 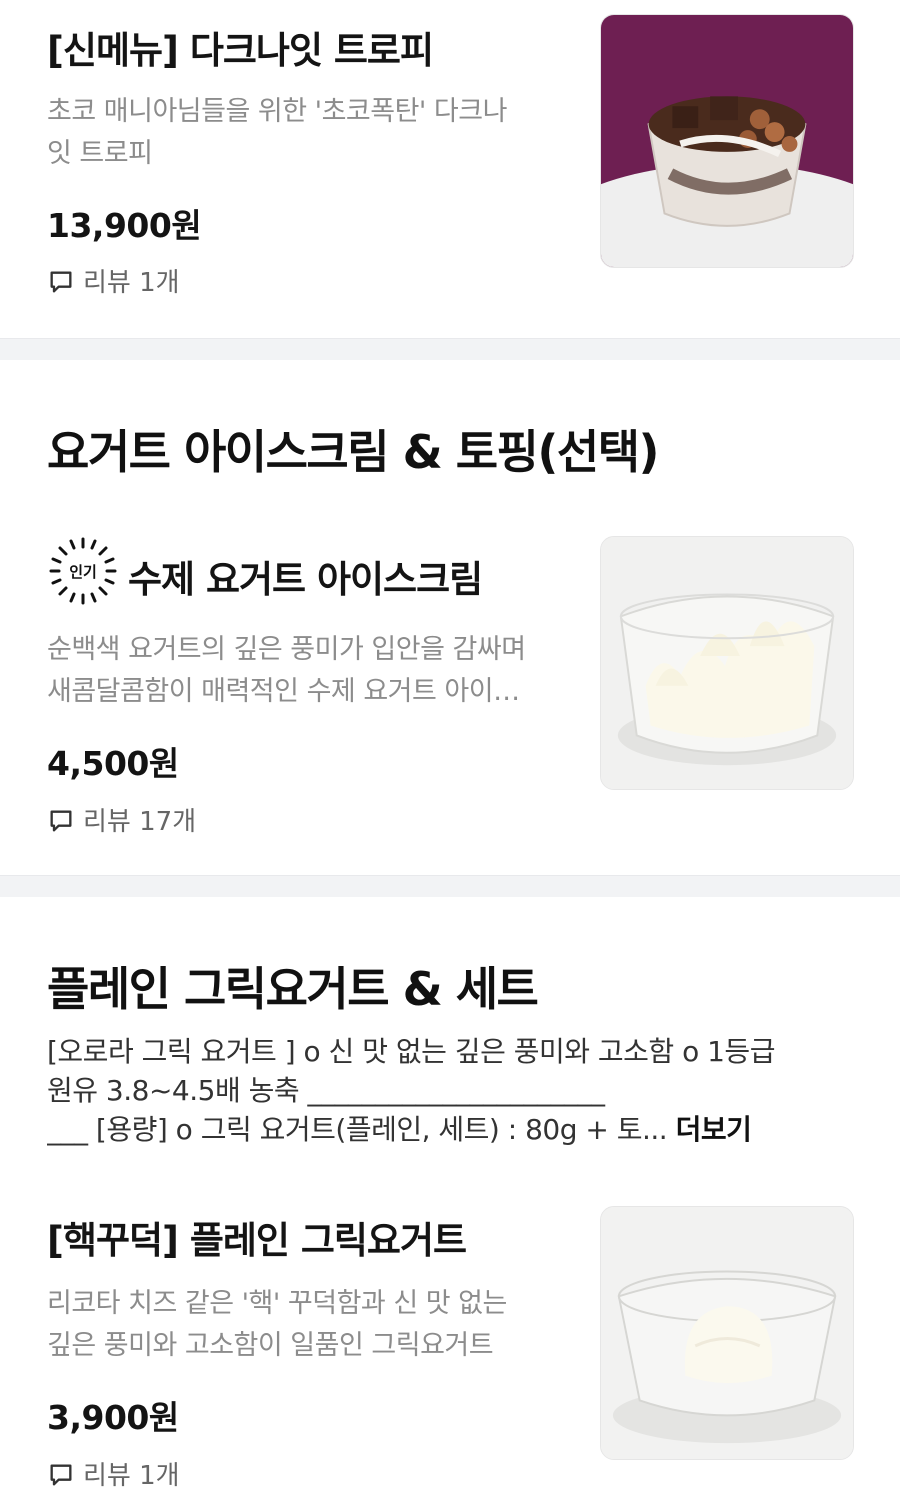 What do you see at coordinates (113, 763) in the screenshot?
I see `item-price: 4,500원` at bounding box center [113, 763].